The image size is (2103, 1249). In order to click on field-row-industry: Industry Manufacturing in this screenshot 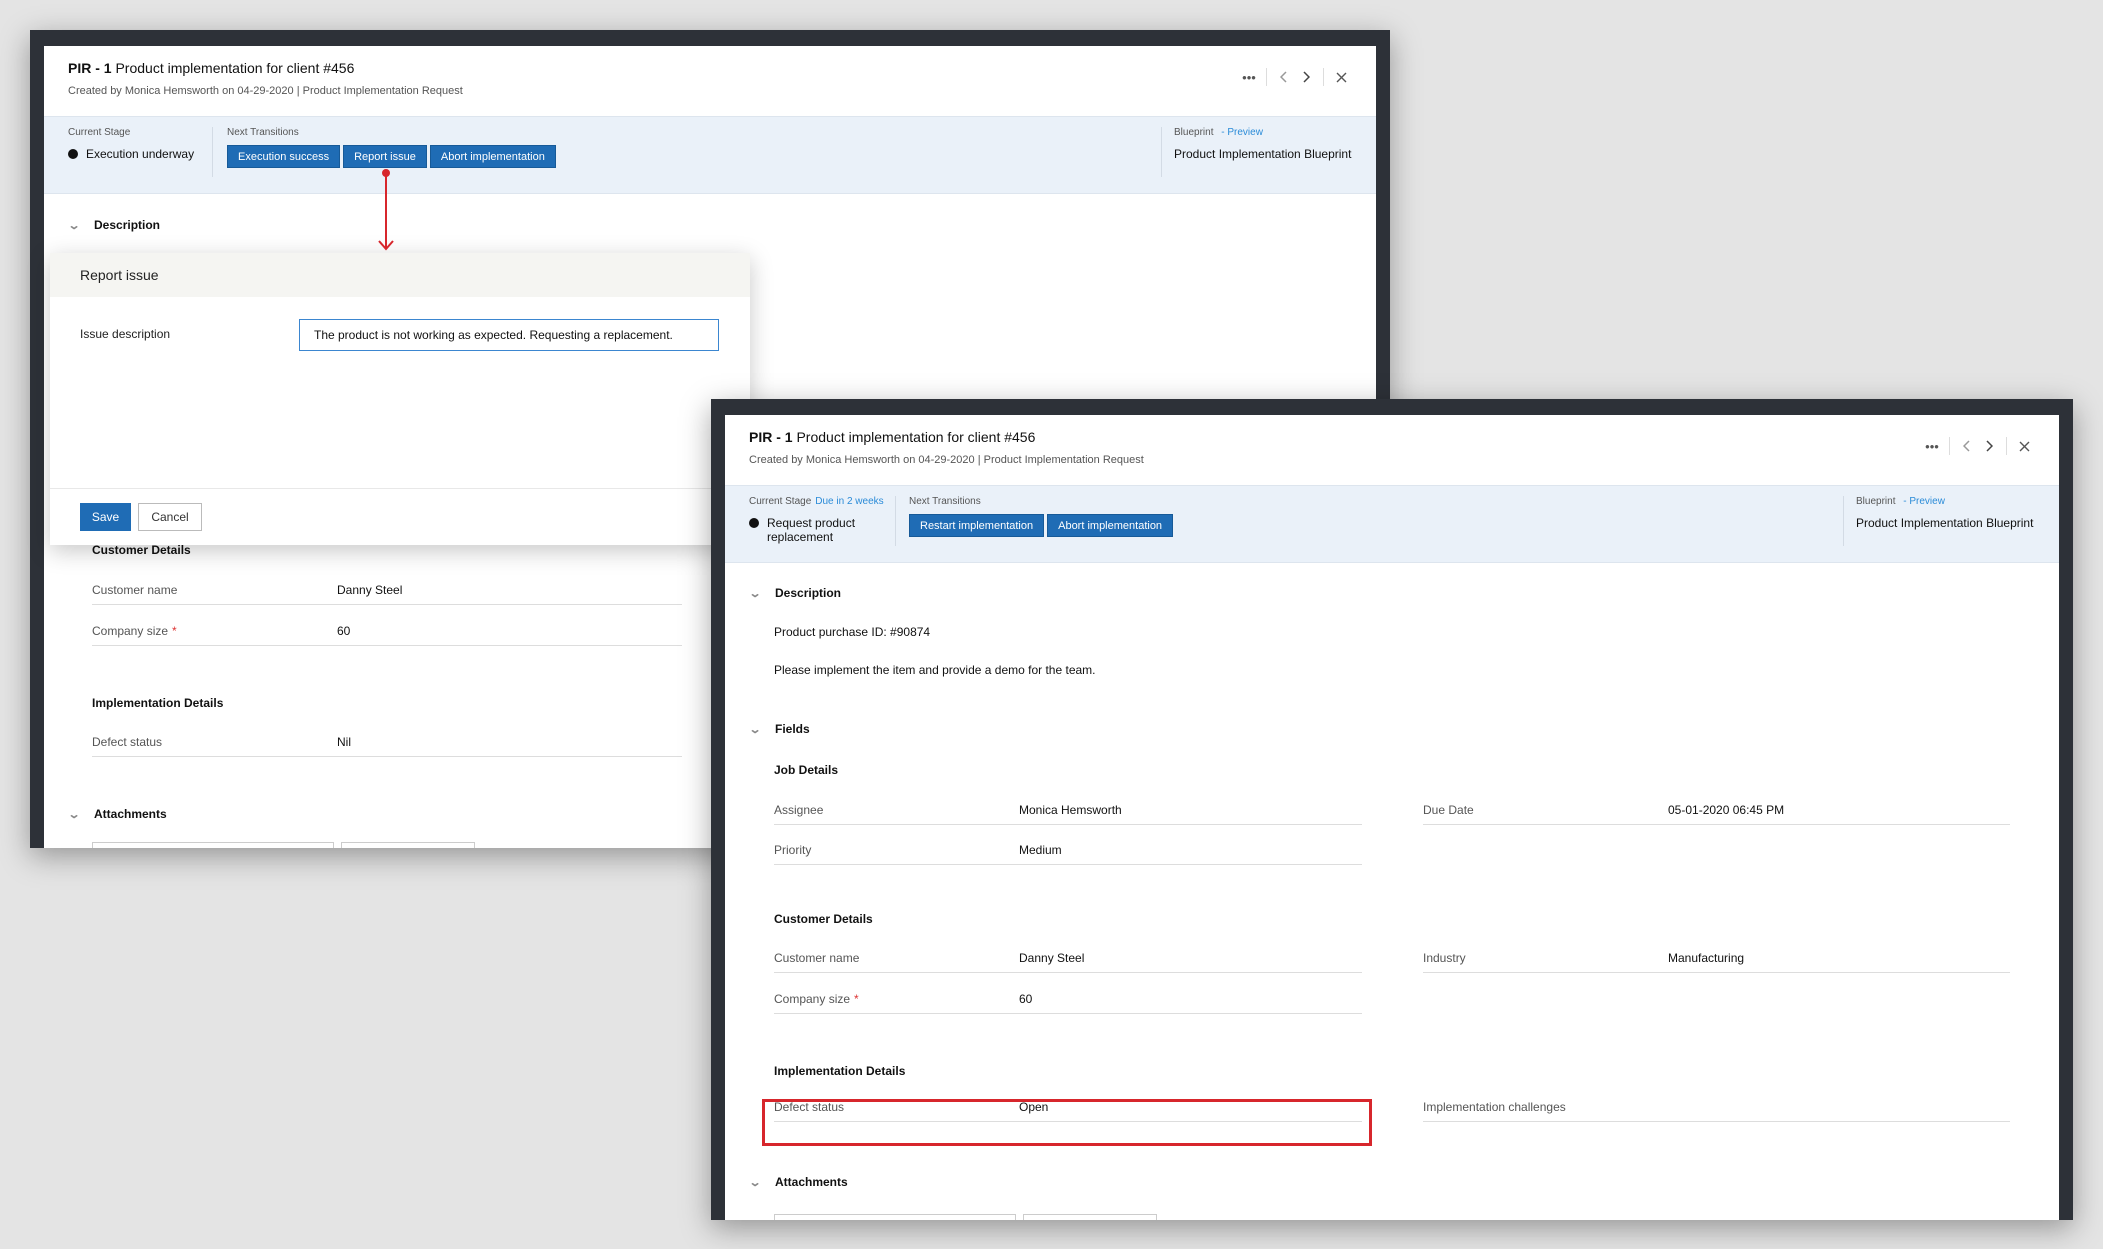, I will do `click(1716, 958)`.